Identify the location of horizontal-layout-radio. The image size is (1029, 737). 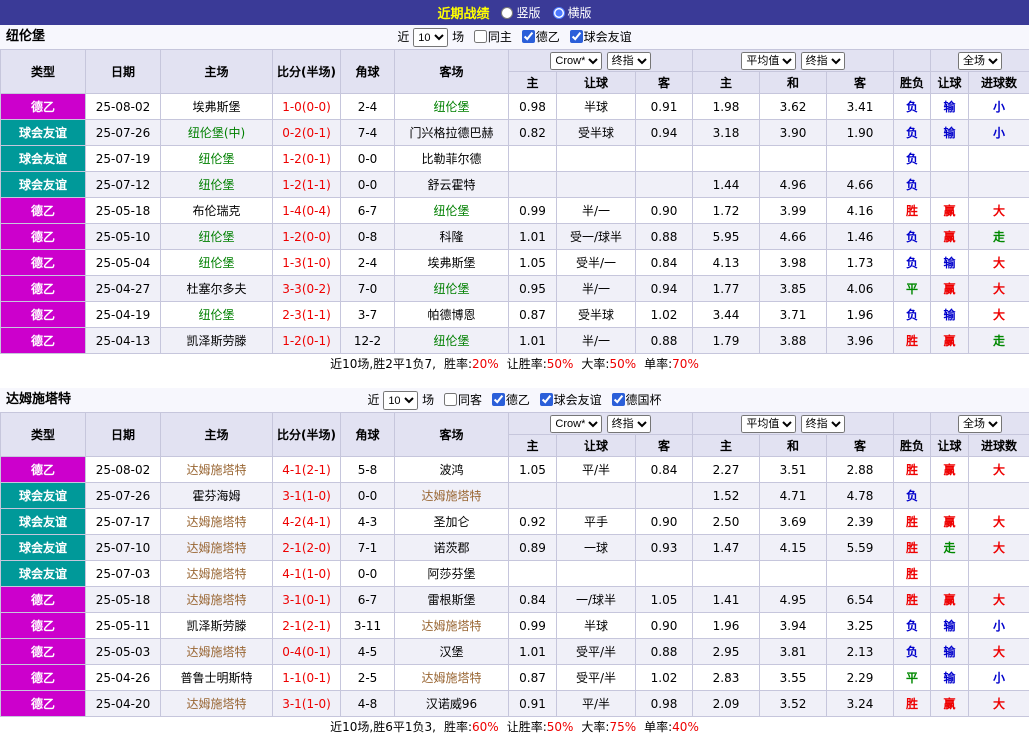
(559, 13).